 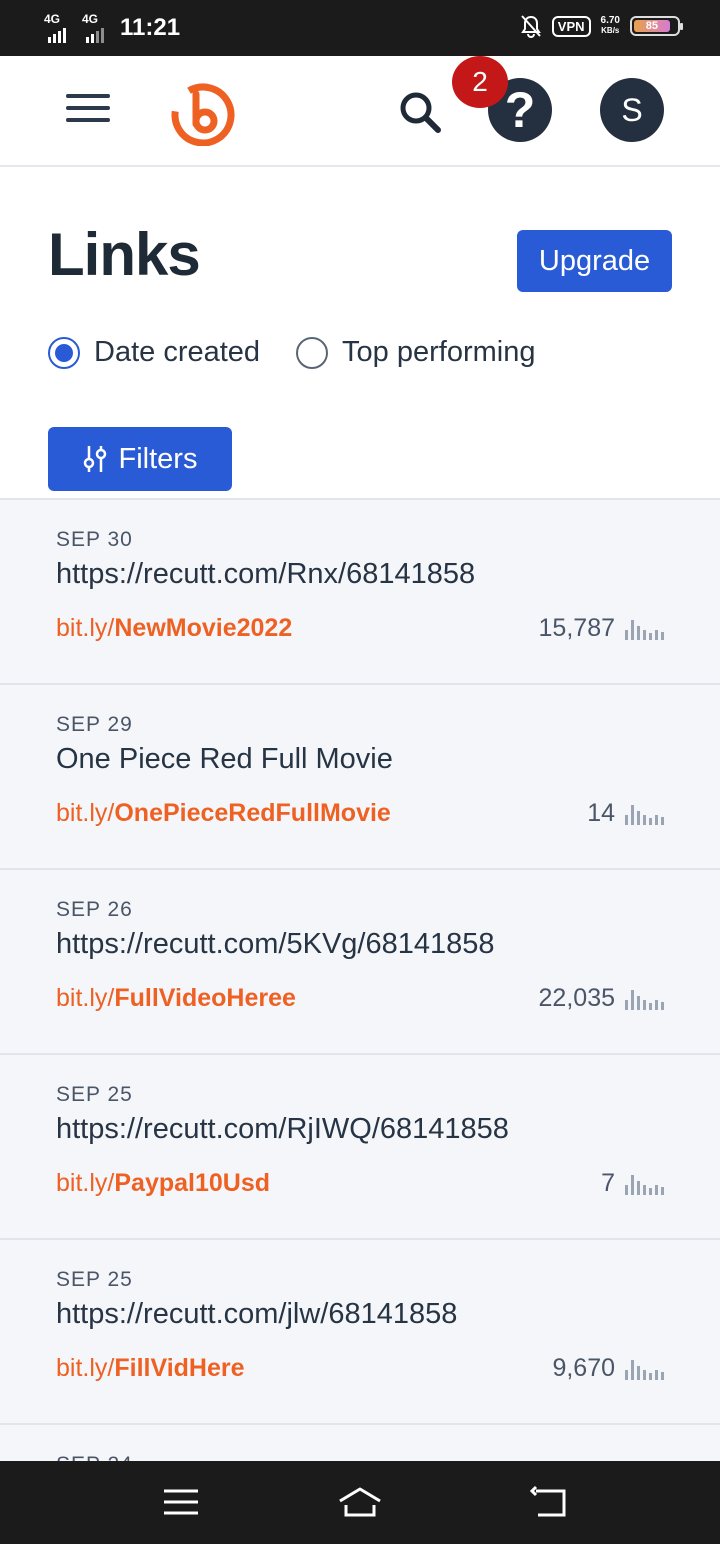 I want to click on sort-top-performing-option: Top performing, so click(x=415, y=352).